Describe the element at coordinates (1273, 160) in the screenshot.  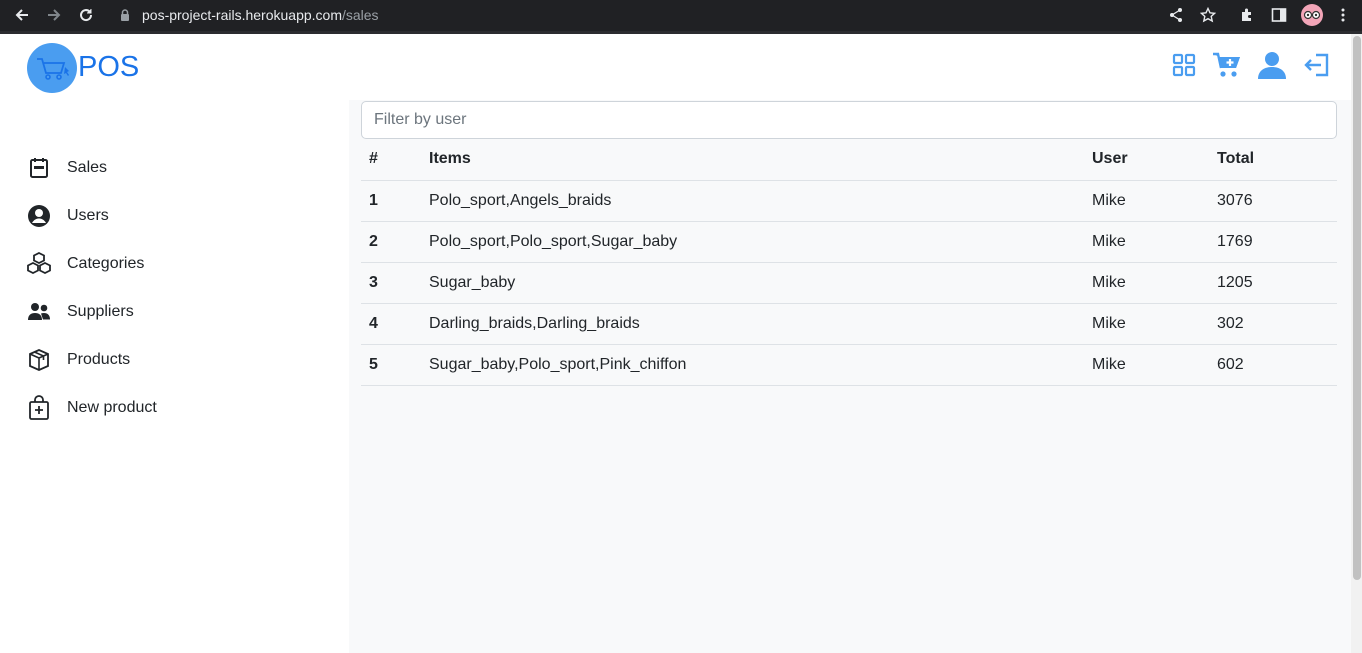
I see `column-header-total: Total` at that location.